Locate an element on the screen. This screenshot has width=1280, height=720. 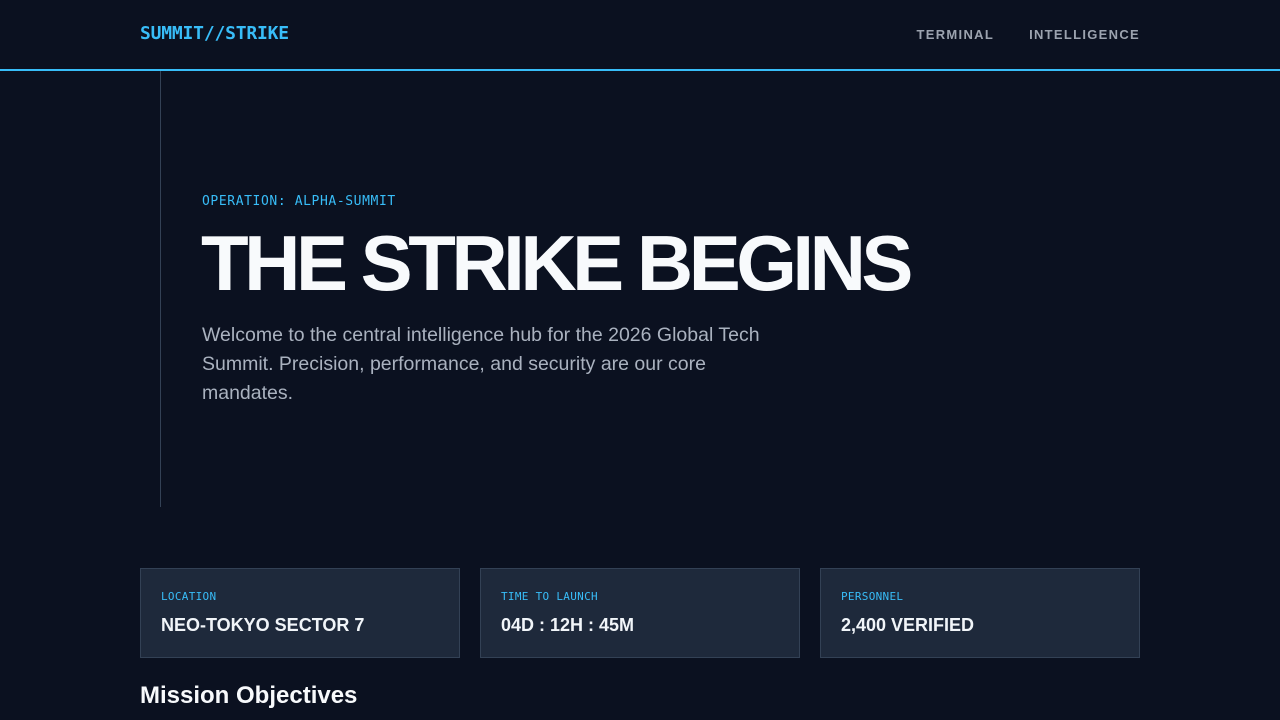
stat-label: LOCATION is located at coordinates (189, 596).